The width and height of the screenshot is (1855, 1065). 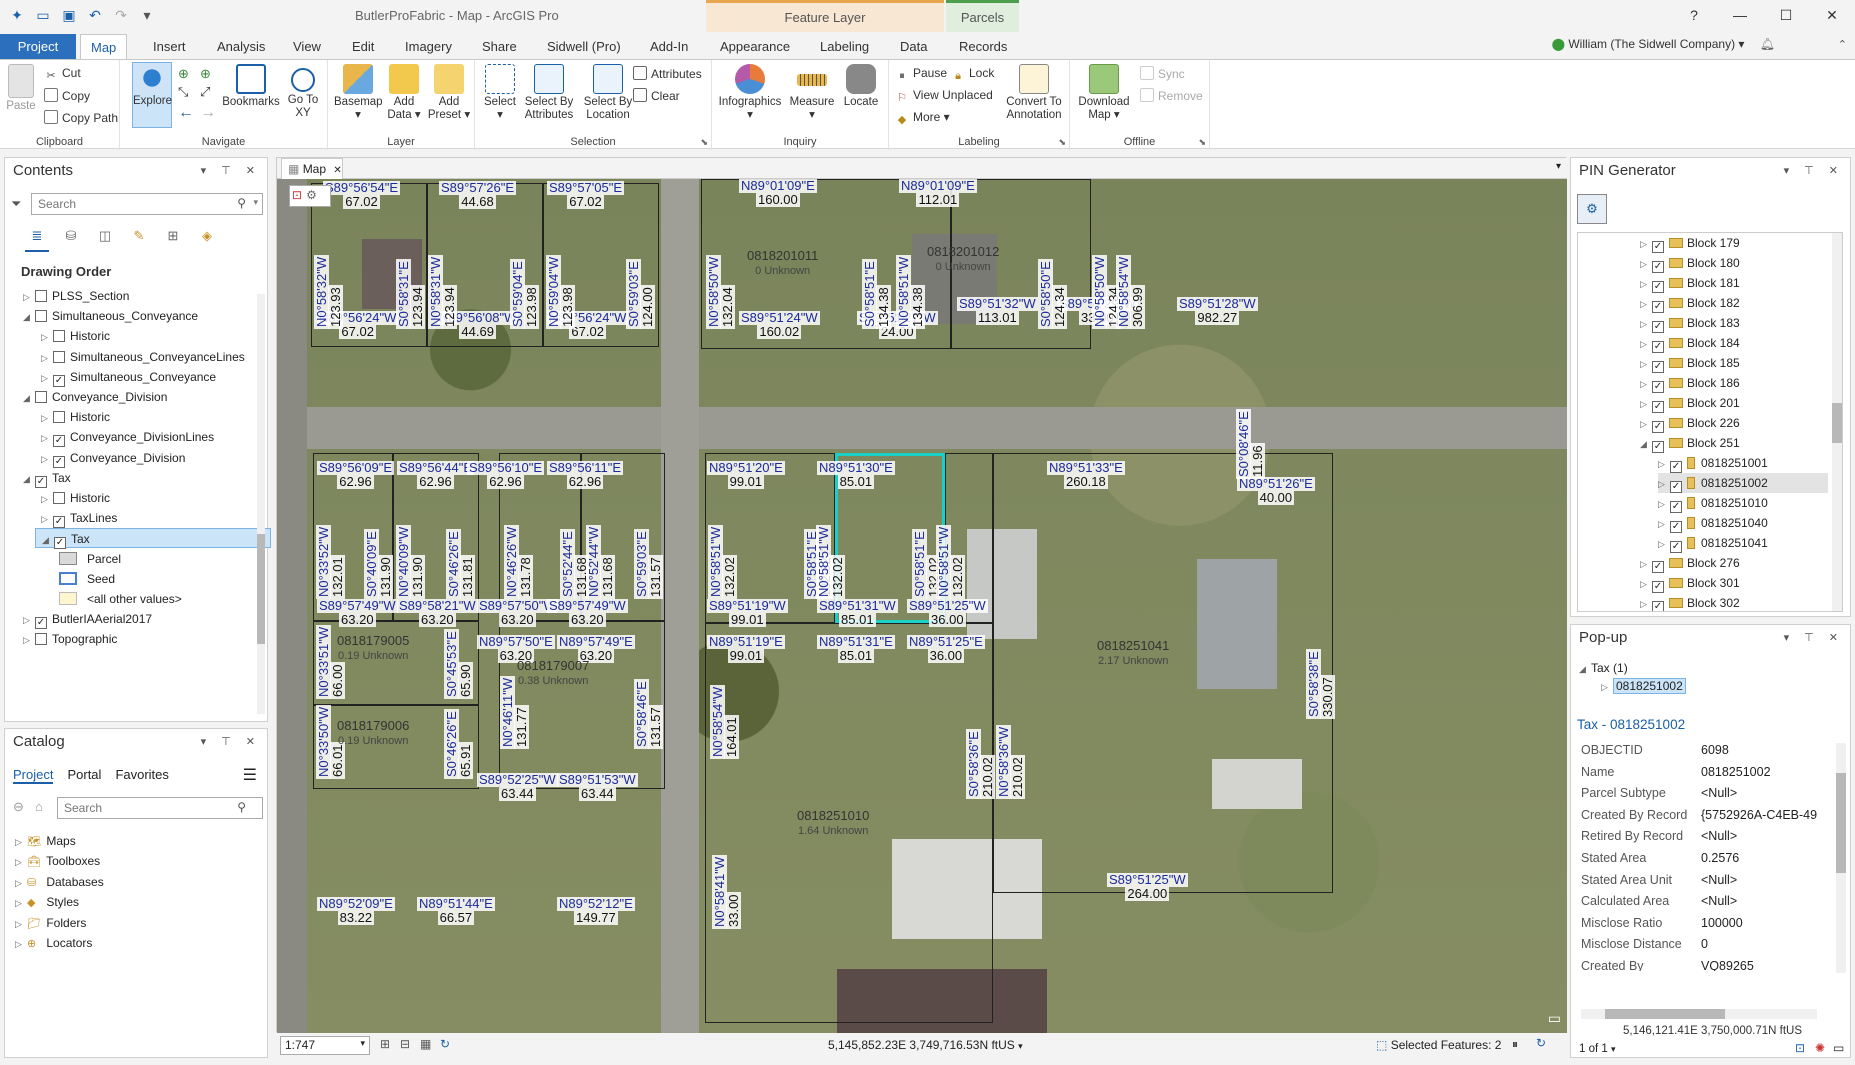 What do you see at coordinates (297, 196) in the screenshot?
I see `snapping-icon: ⊡` at bounding box center [297, 196].